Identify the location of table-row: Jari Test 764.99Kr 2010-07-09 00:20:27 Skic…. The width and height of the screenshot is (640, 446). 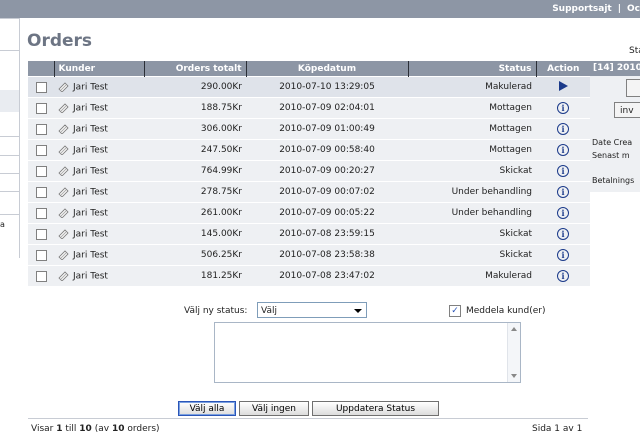
(309, 171).